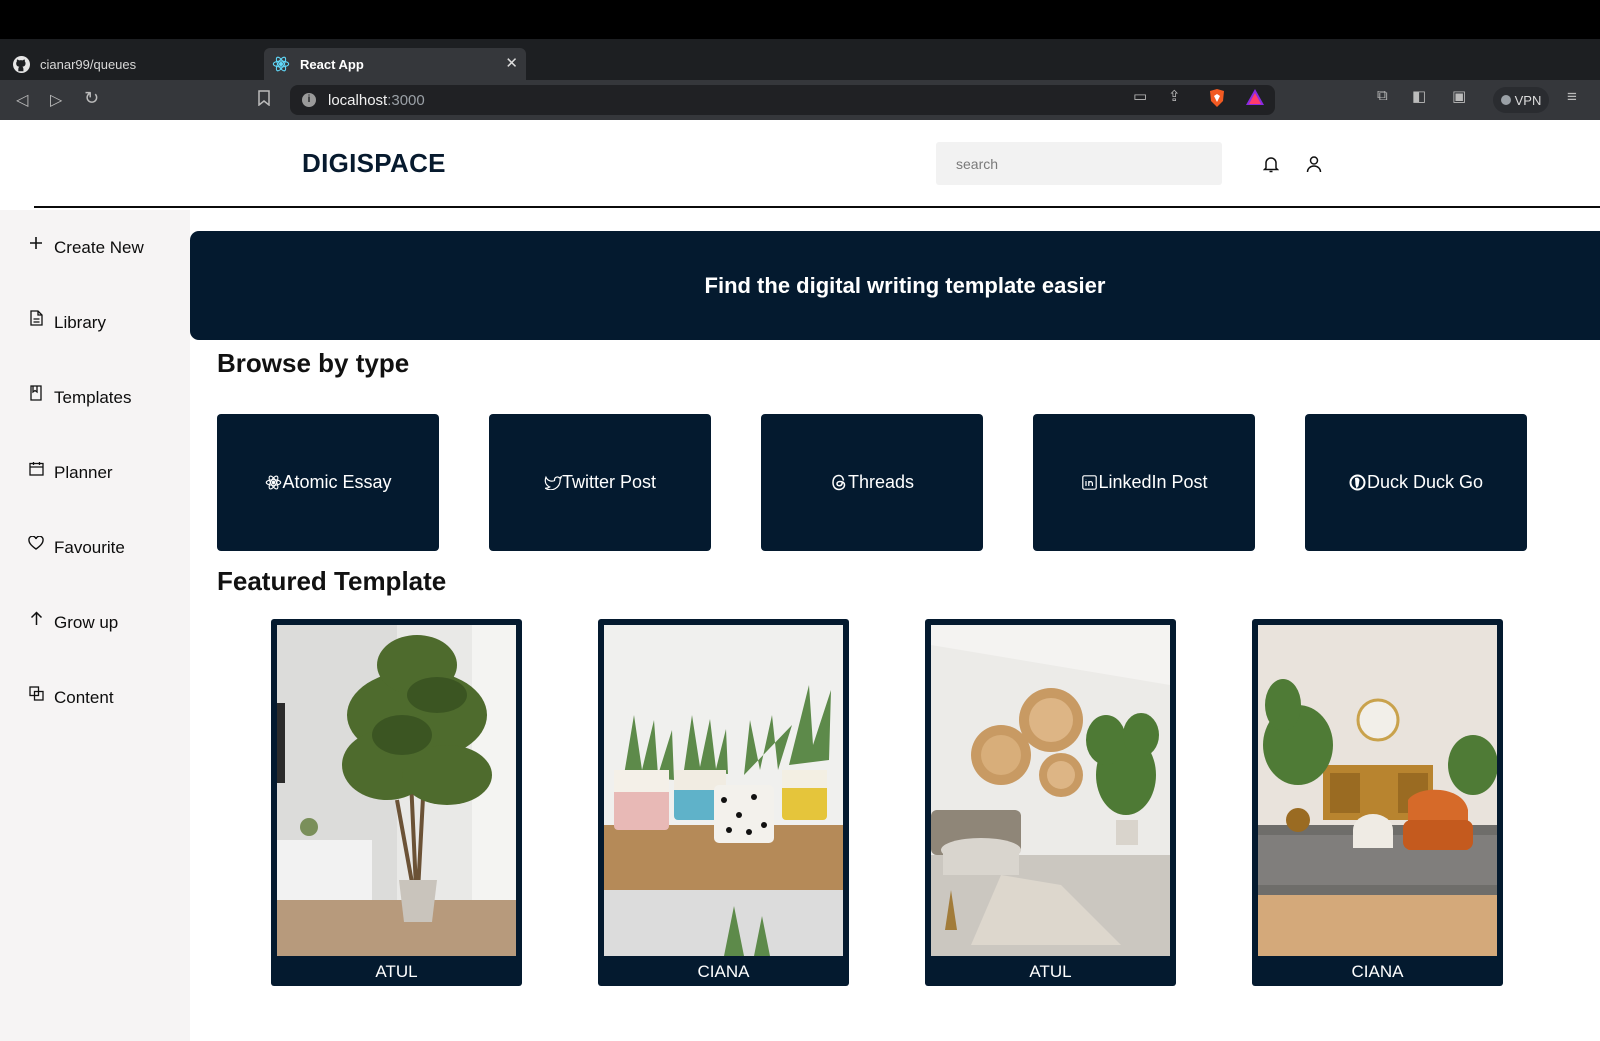 Image resolution: width=1600 pixels, height=1041 pixels. What do you see at coordinates (91, 98) in the screenshot?
I see `reload-icon: ↻` at bounding box center [91, 98].